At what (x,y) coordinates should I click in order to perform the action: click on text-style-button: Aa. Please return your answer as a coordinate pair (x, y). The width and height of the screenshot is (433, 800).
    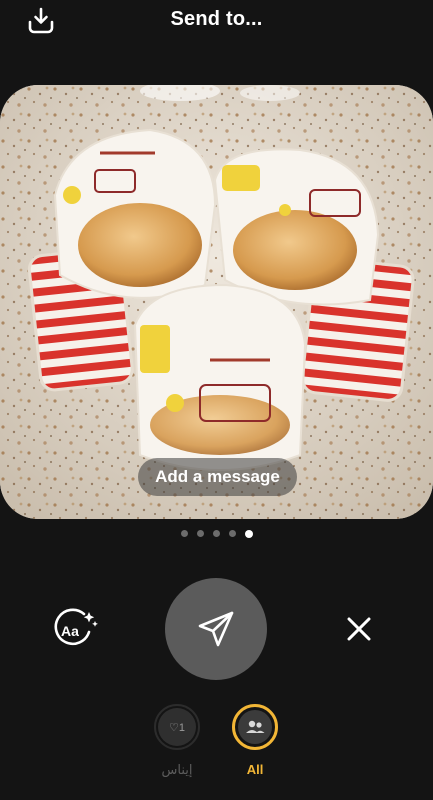
    Looking at the image, I should click on (74, 628).